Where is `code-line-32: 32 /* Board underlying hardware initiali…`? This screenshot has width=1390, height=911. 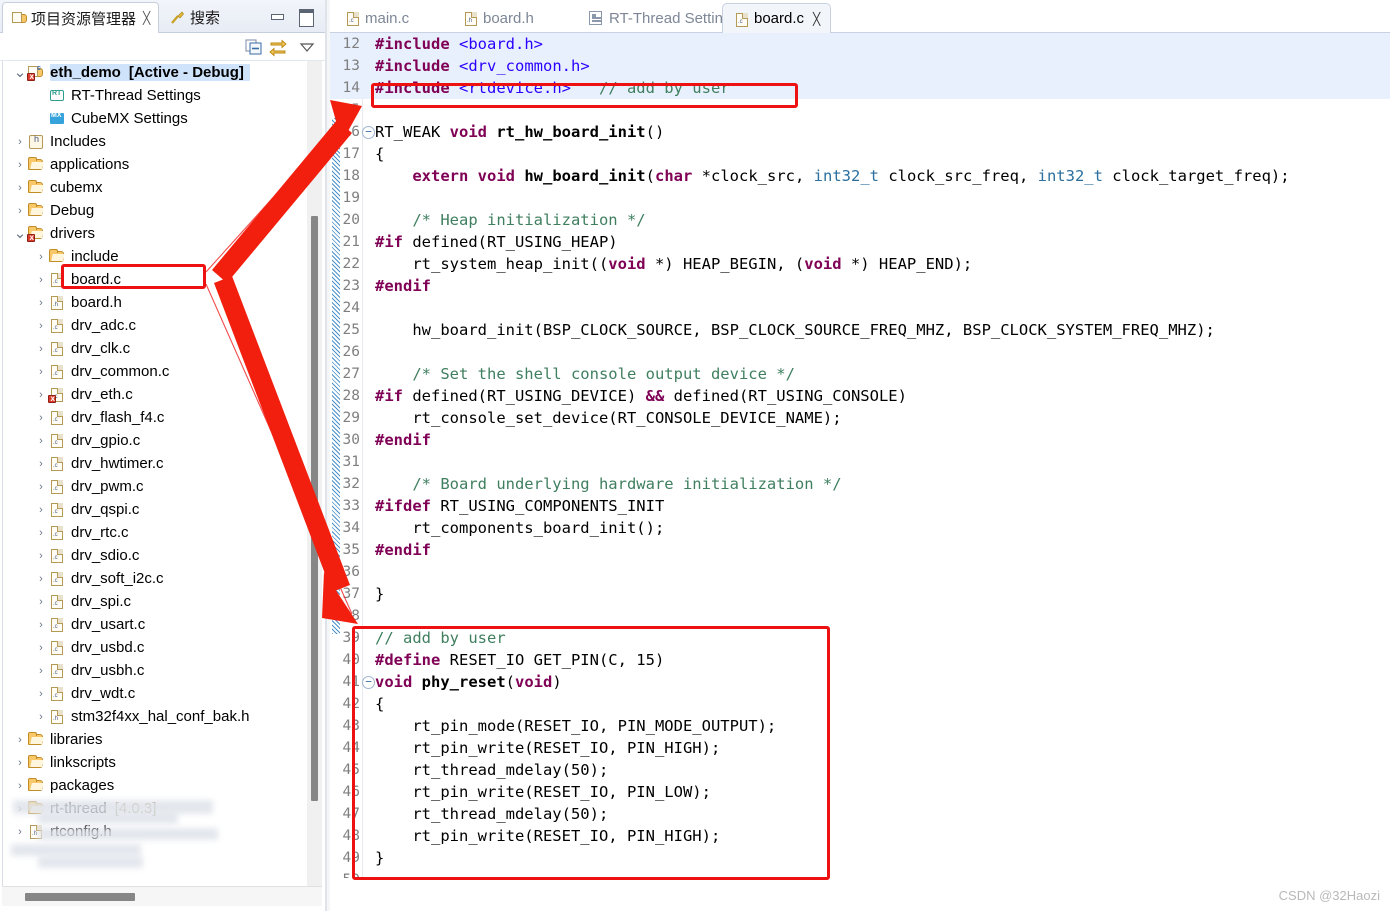 code-line-32: 32 /* Board underlying hardware initiali… is located at coordinates (860, 484).